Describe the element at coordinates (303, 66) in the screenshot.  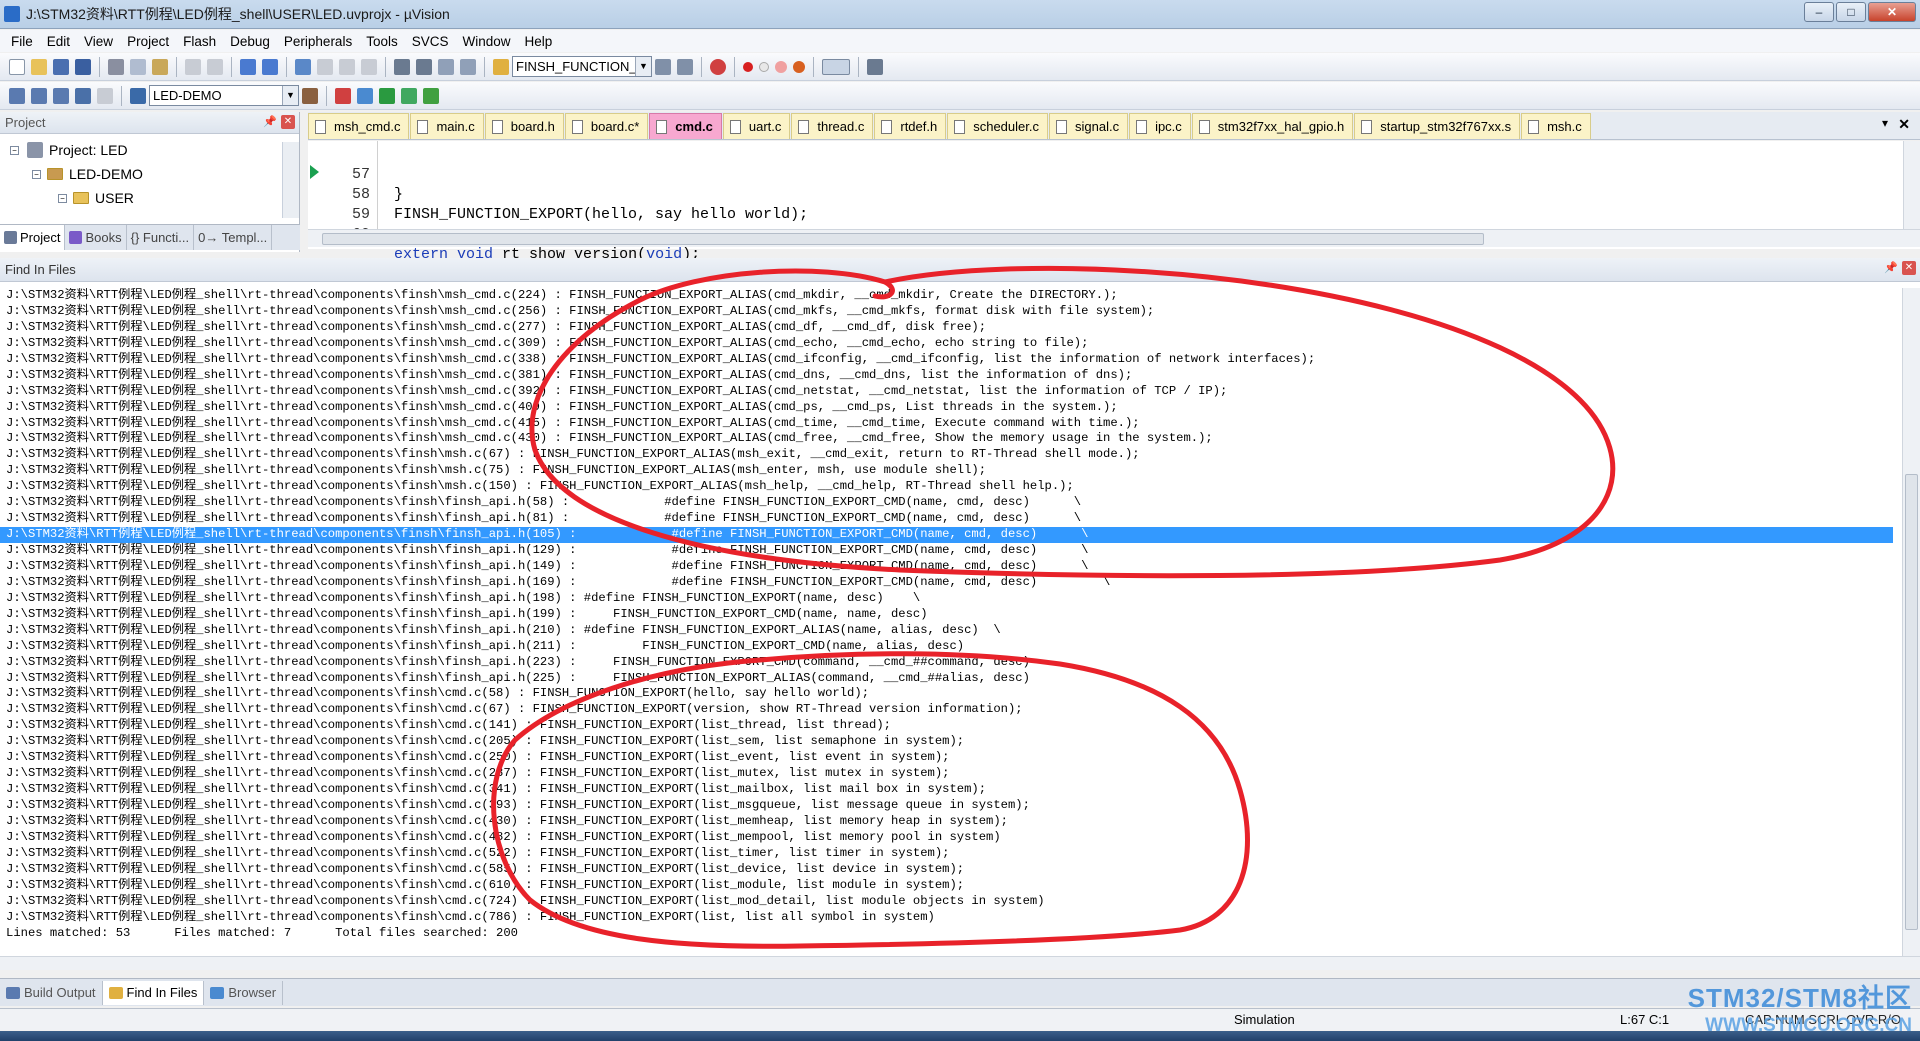
I see `bookmark-icon` at that location.